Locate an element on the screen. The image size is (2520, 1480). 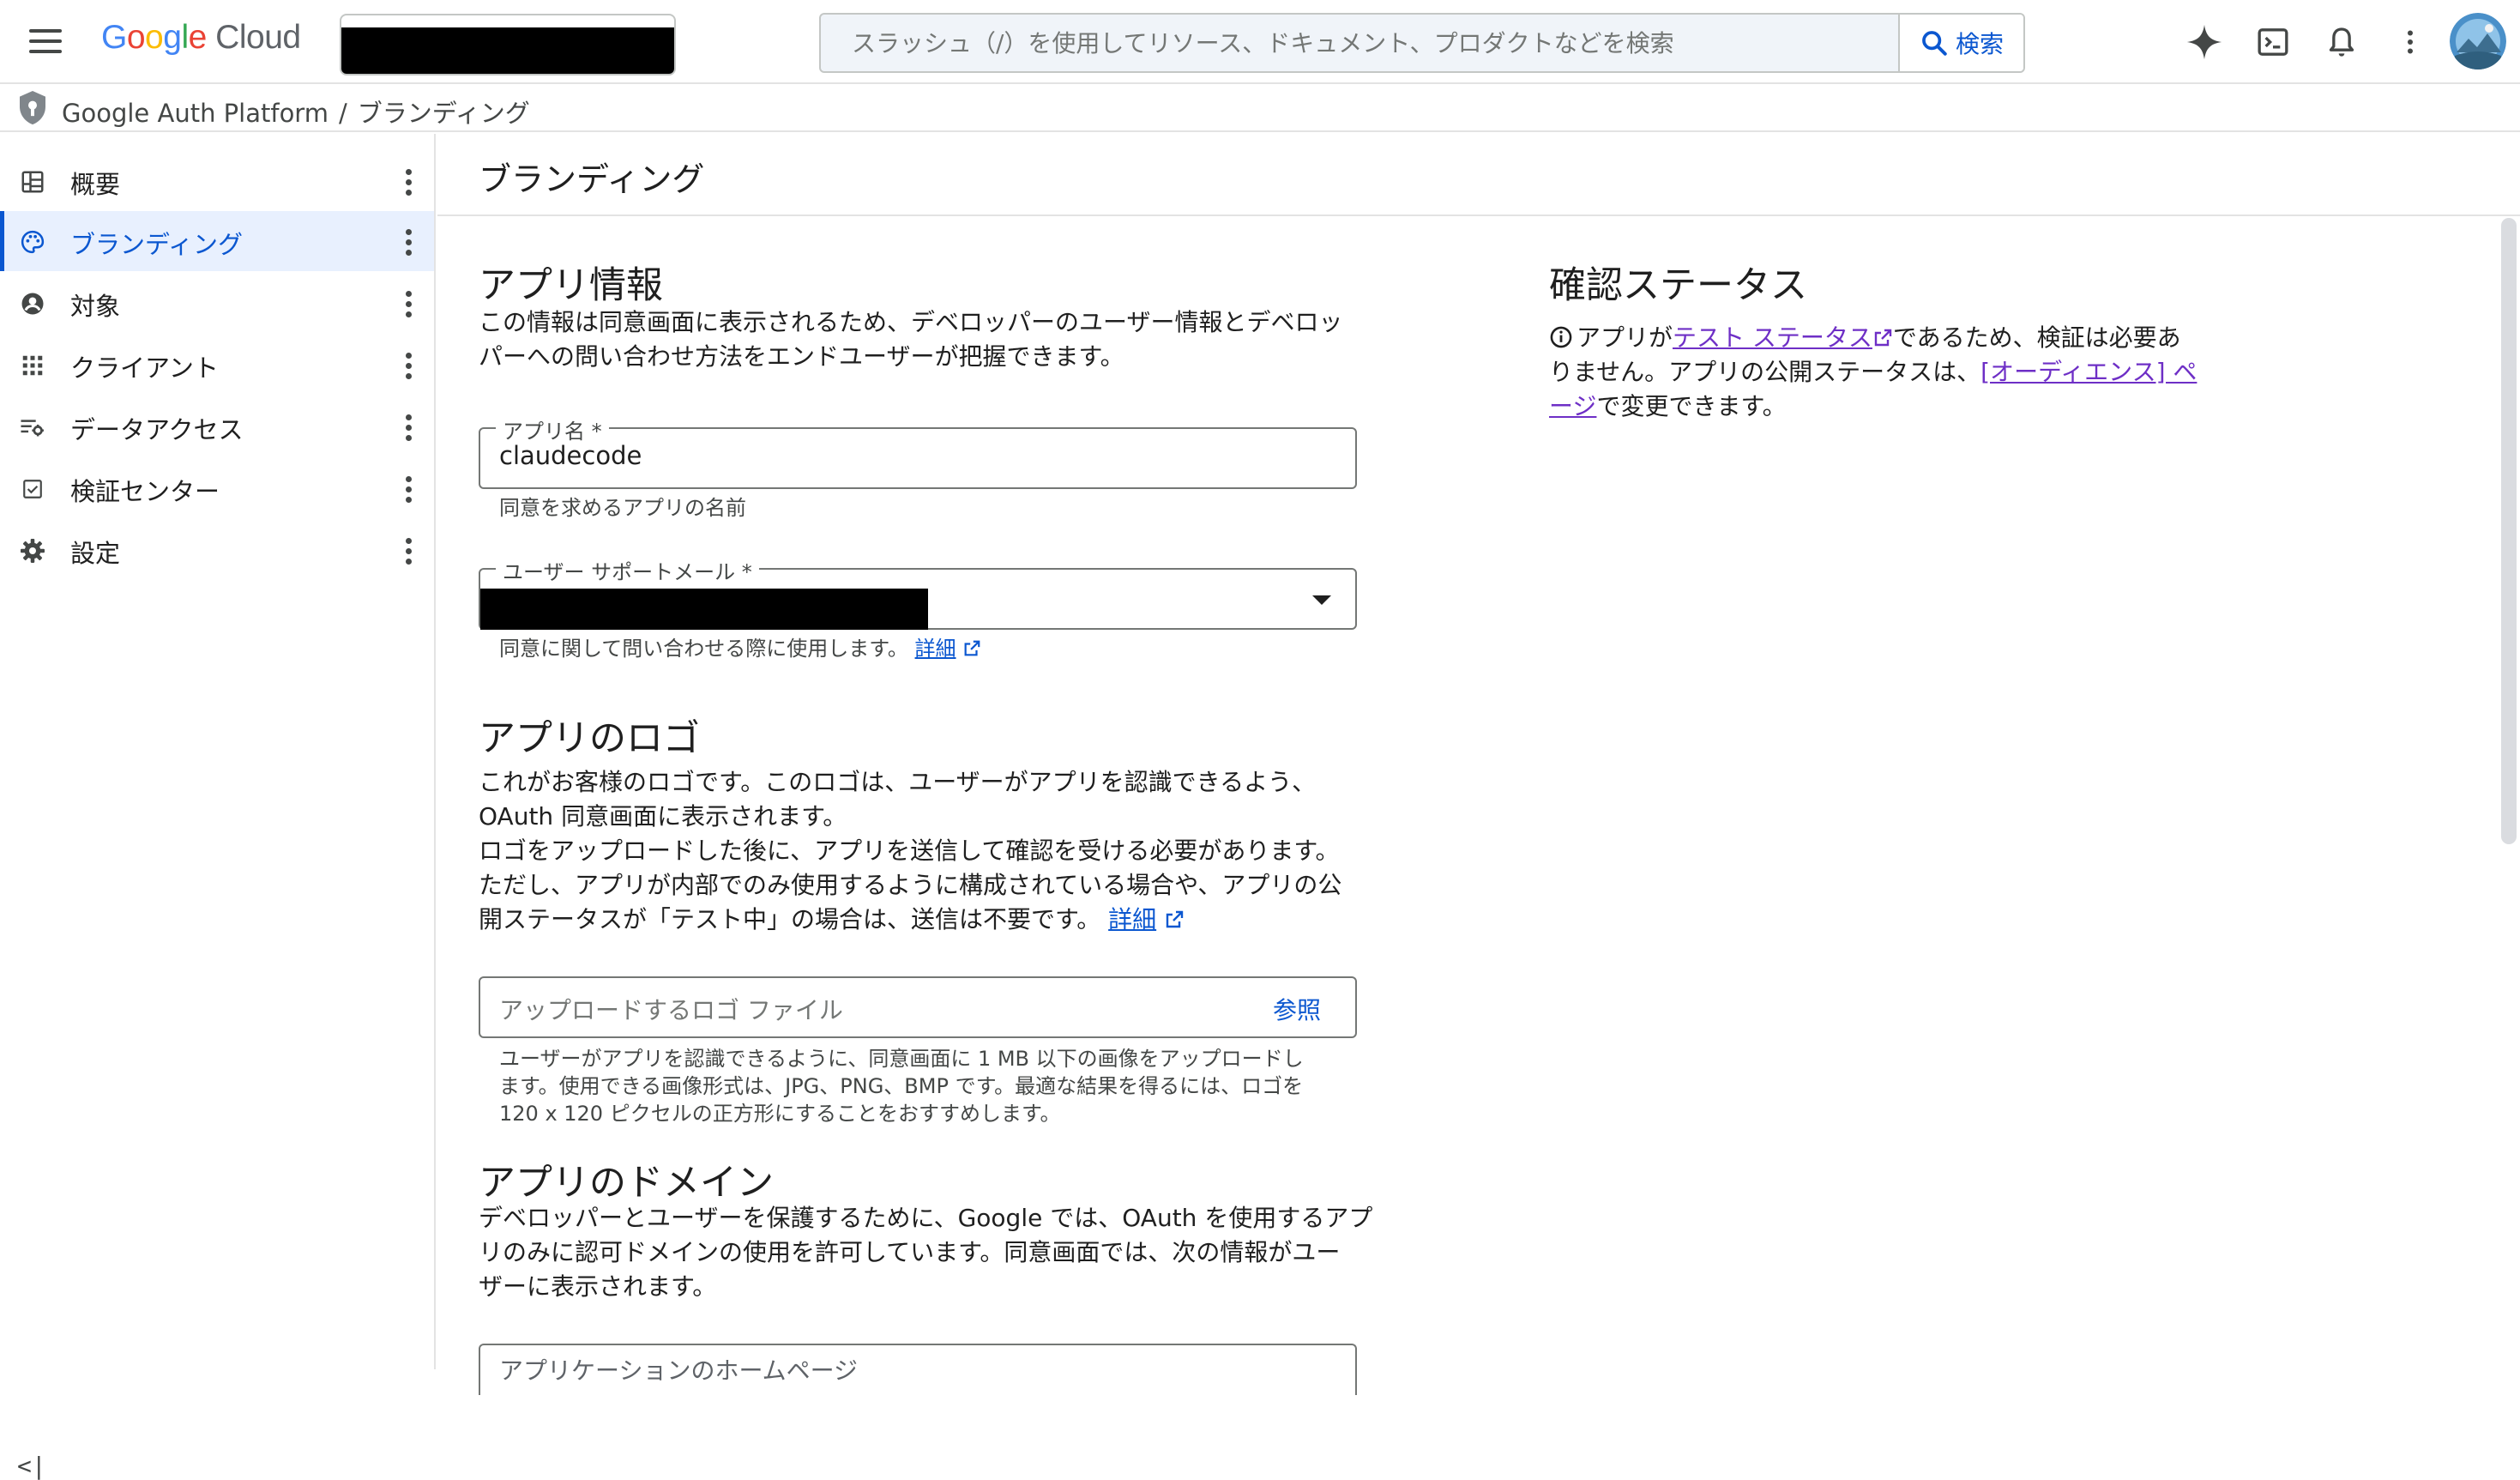
checkbox-icon is located at coordinates (32, 489).